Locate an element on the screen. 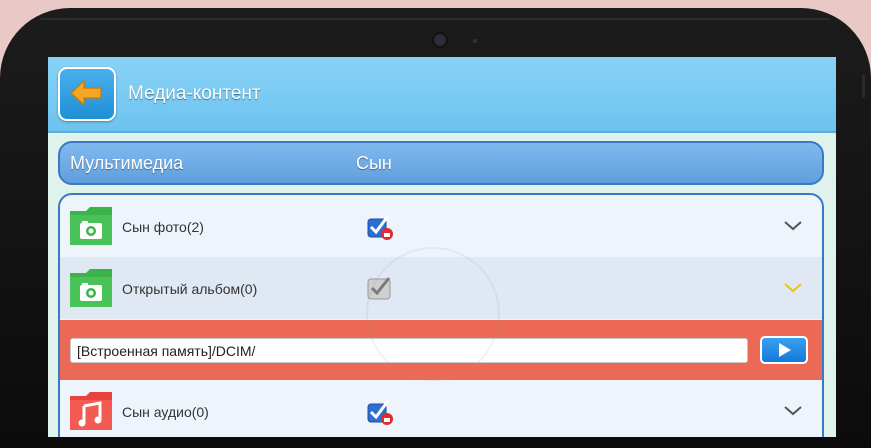 The height and width of the screenshot is (448, 871). checkbox-disabled-icon is located at coordinates (379, 288).